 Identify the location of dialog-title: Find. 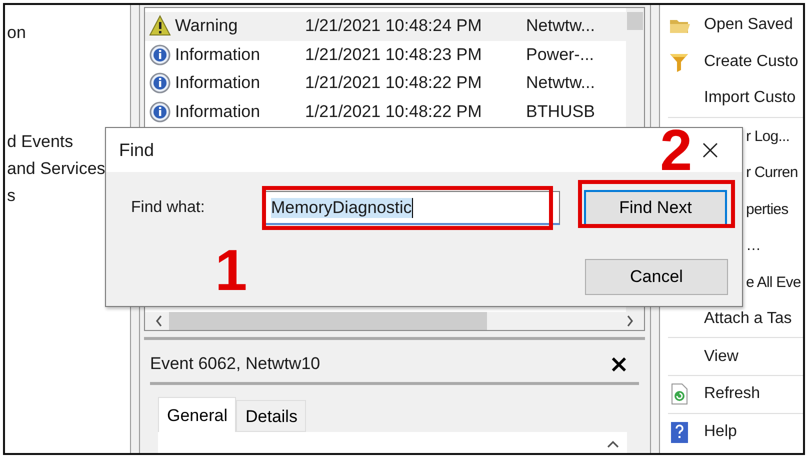
(136, 150).